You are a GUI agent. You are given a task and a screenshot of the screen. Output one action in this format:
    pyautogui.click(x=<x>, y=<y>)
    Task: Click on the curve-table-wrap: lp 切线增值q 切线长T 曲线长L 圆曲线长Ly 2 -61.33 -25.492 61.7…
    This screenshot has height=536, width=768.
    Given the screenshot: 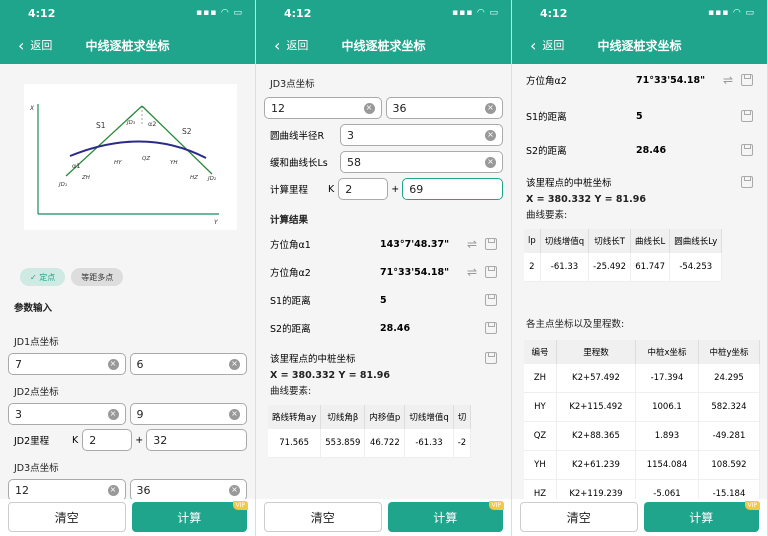 What is the action you would take?
    pyautogui.click(x=645, y=255)
    